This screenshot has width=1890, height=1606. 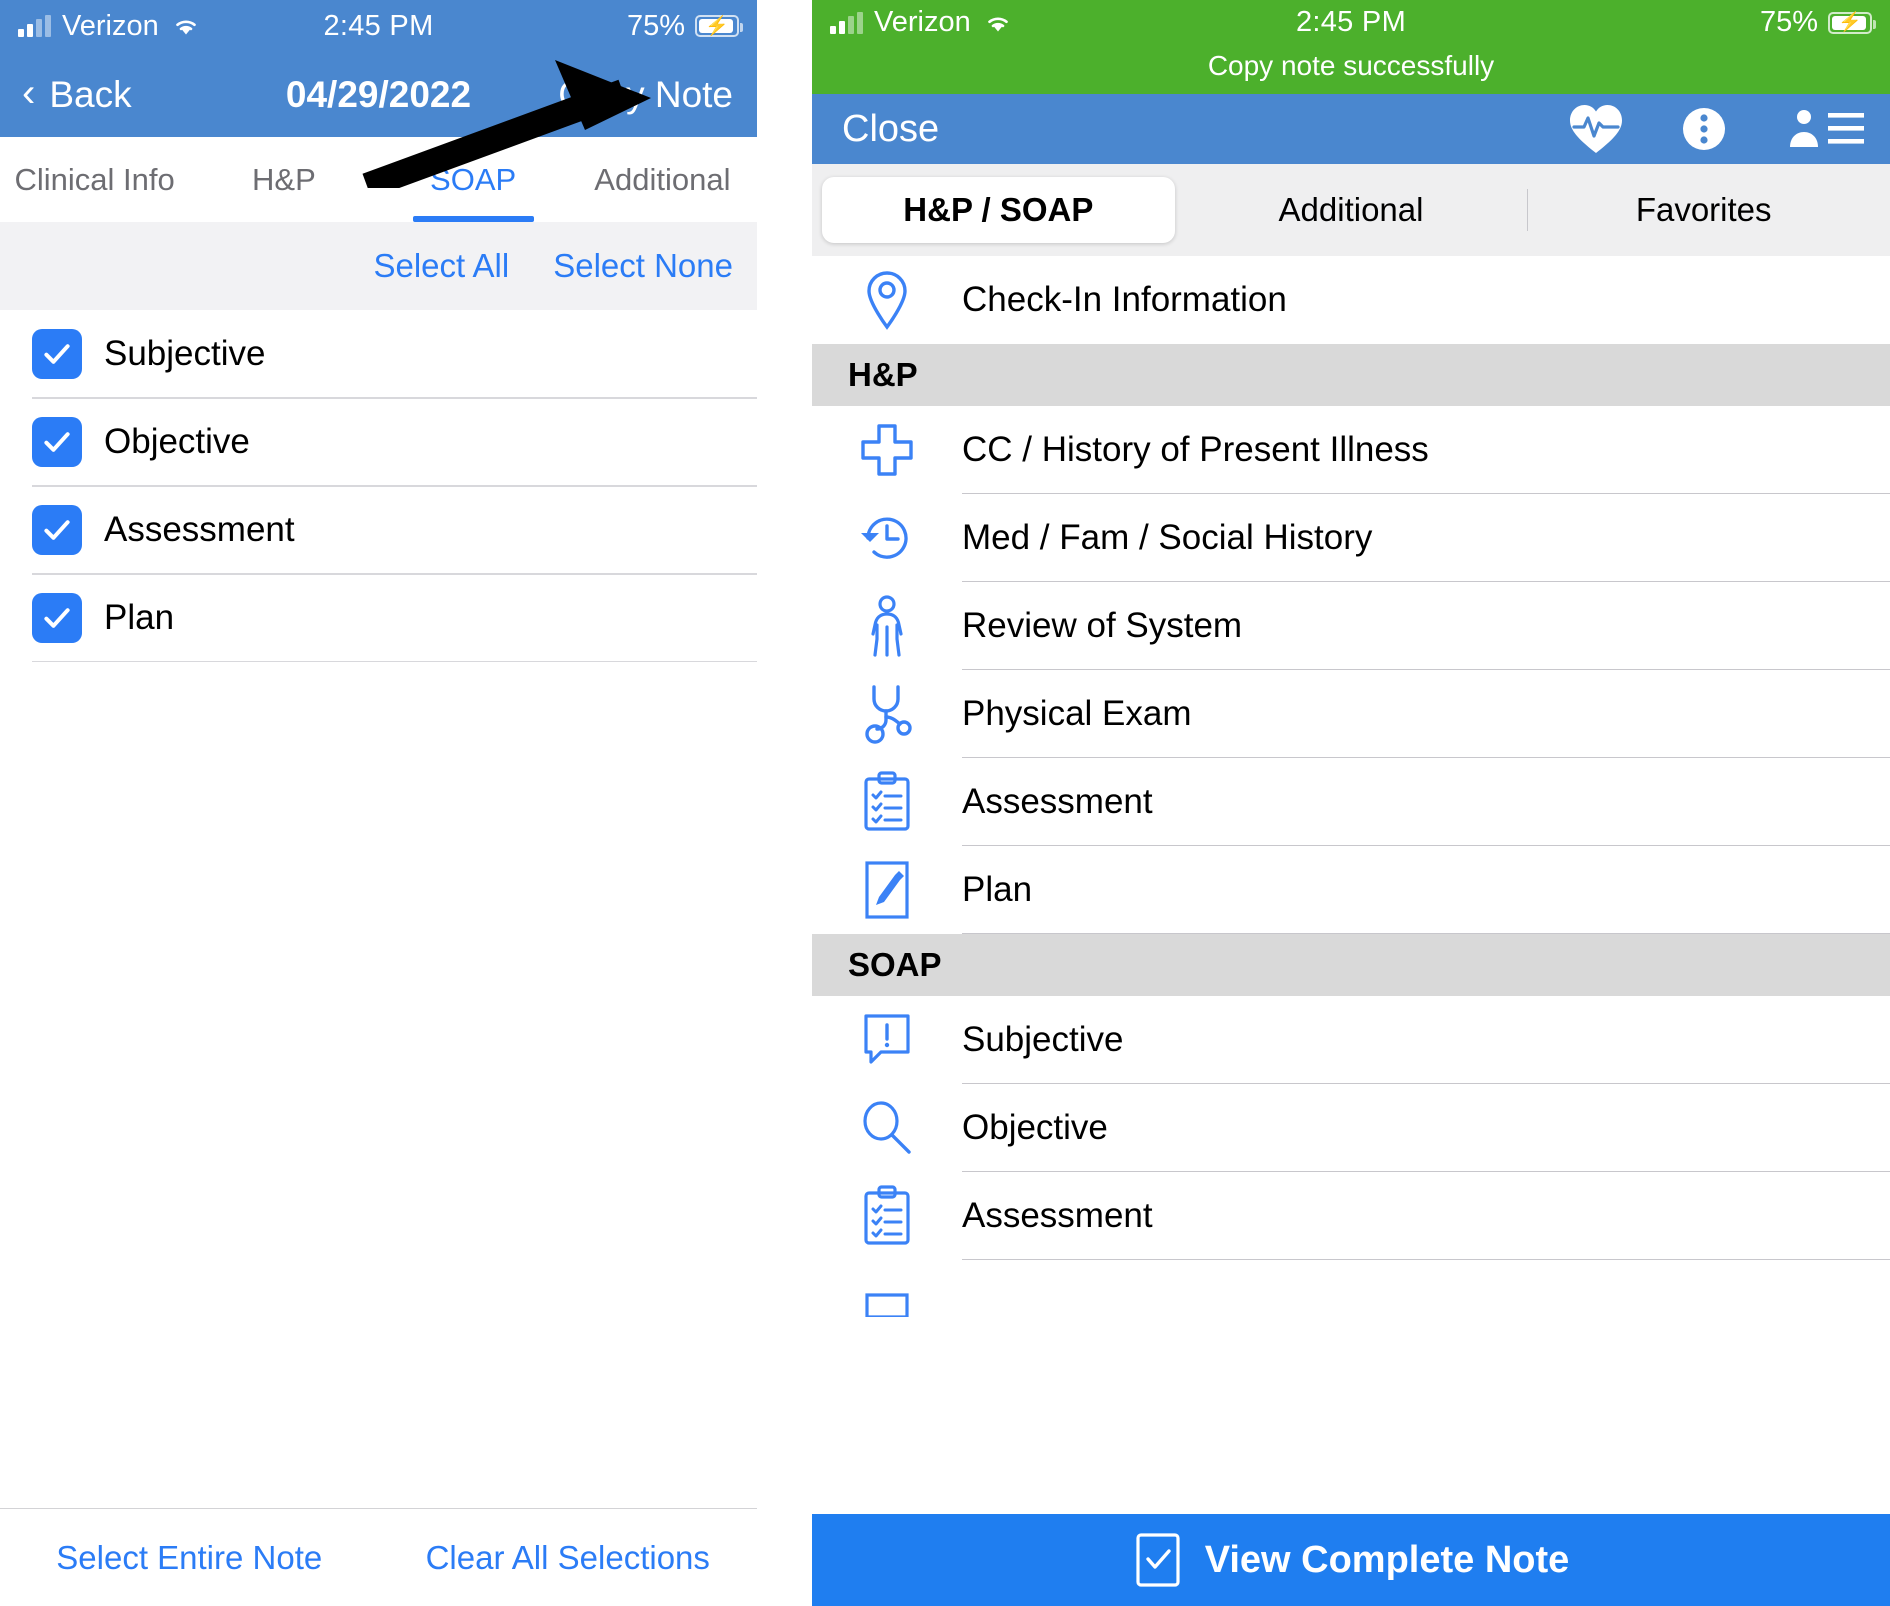 I want to click on left-bottom-toolbar: Select Entire Note Clear All Selections, so click(x=378, y=1557).